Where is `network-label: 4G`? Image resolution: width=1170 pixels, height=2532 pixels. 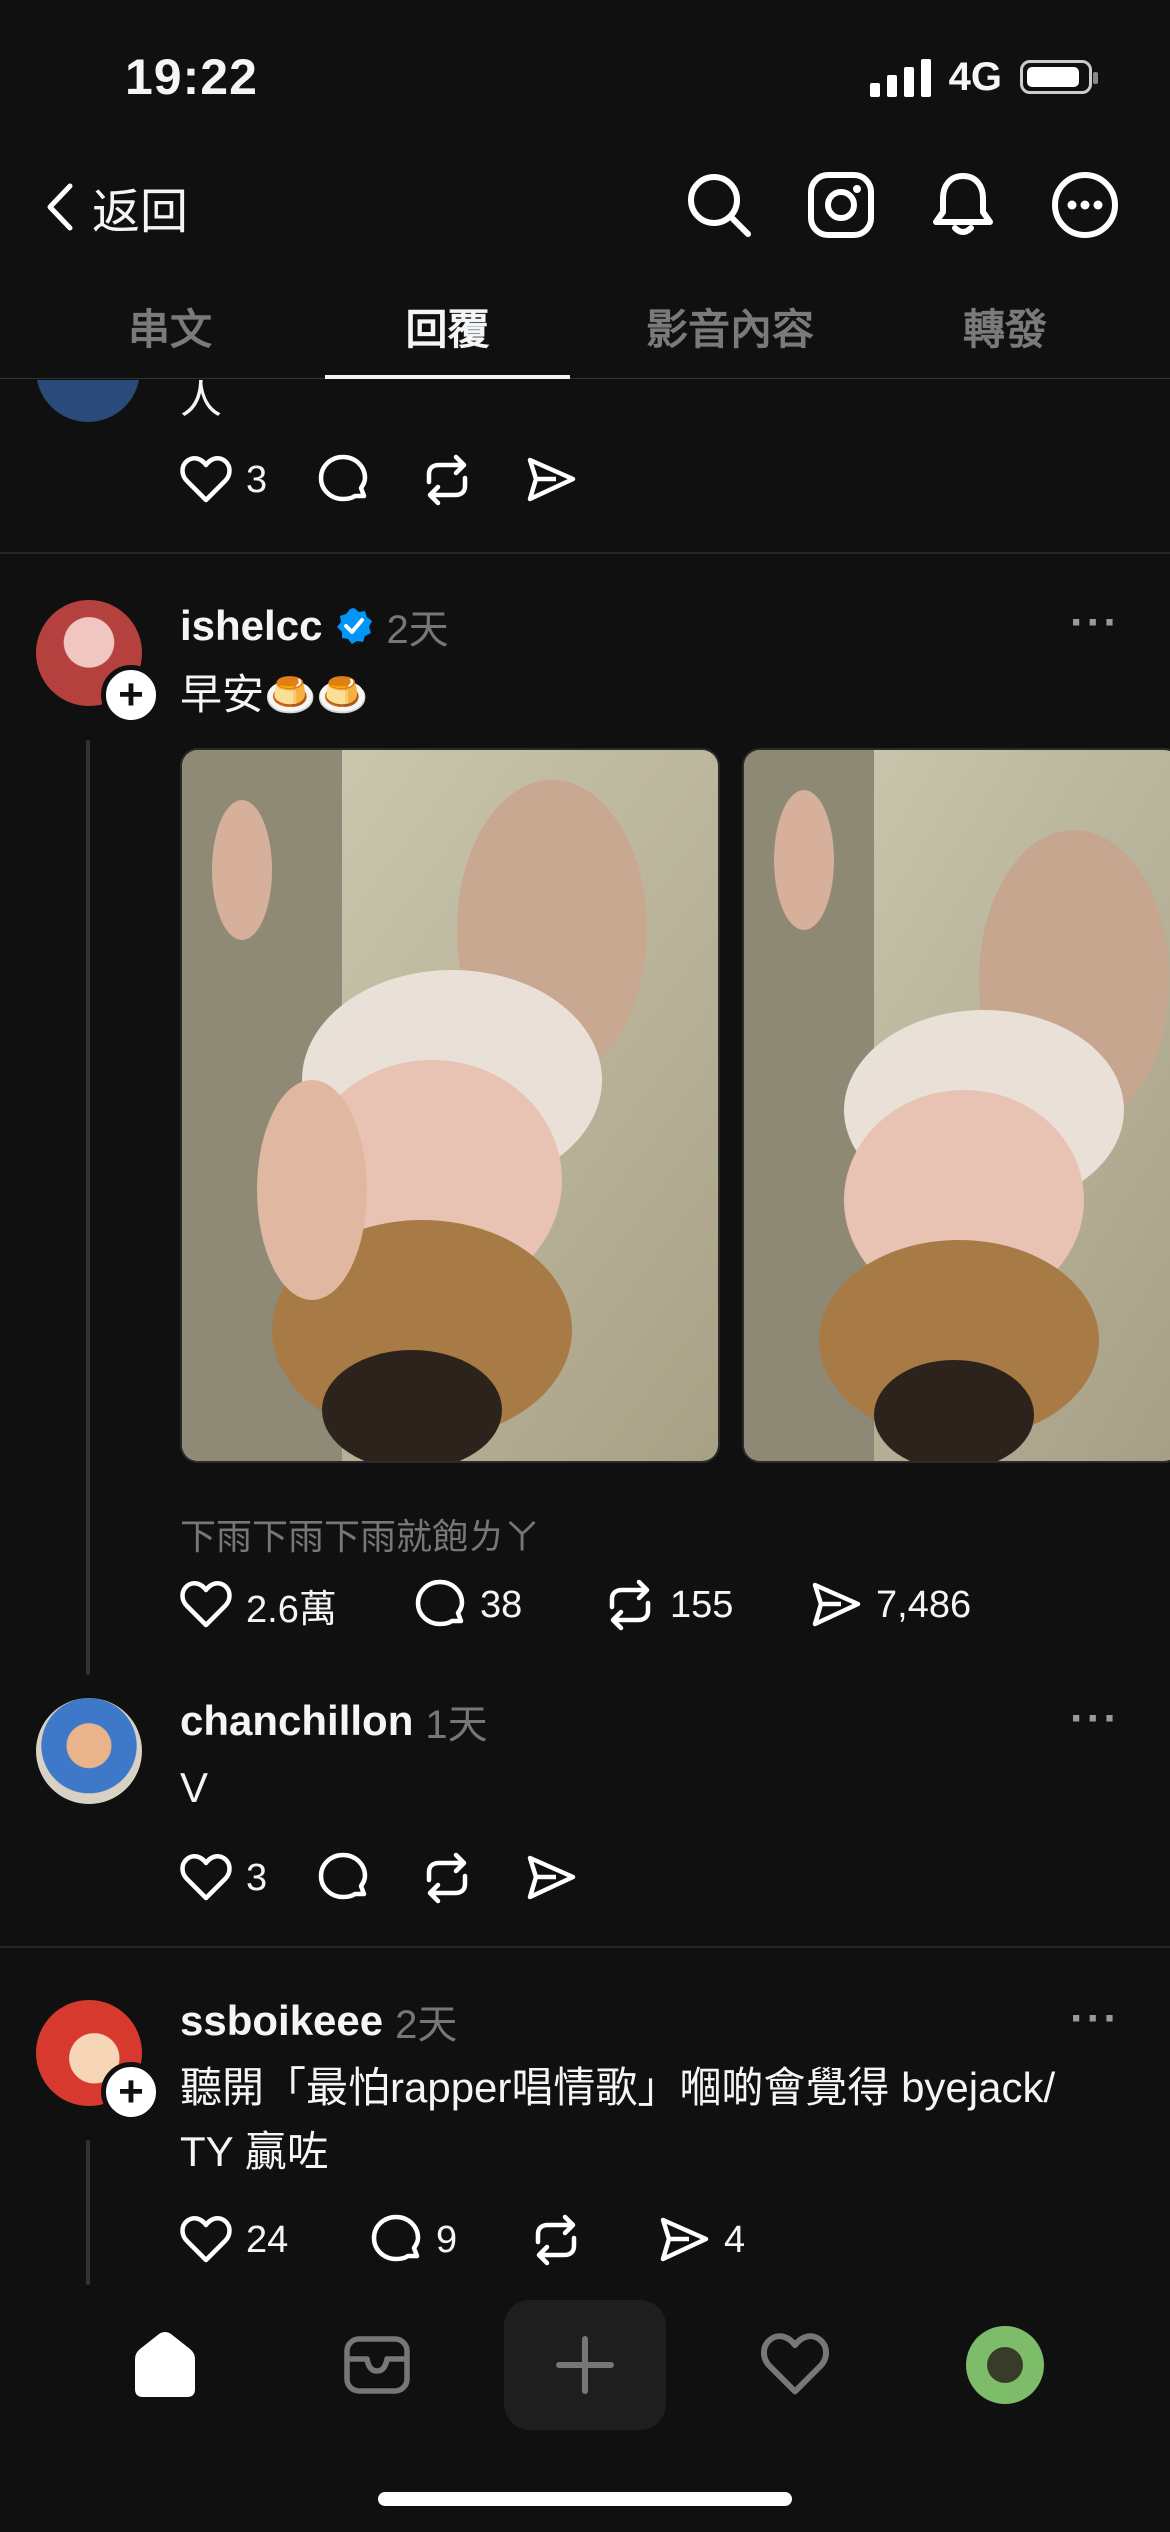 network-label: 4G is located at coordinates (975, 76).